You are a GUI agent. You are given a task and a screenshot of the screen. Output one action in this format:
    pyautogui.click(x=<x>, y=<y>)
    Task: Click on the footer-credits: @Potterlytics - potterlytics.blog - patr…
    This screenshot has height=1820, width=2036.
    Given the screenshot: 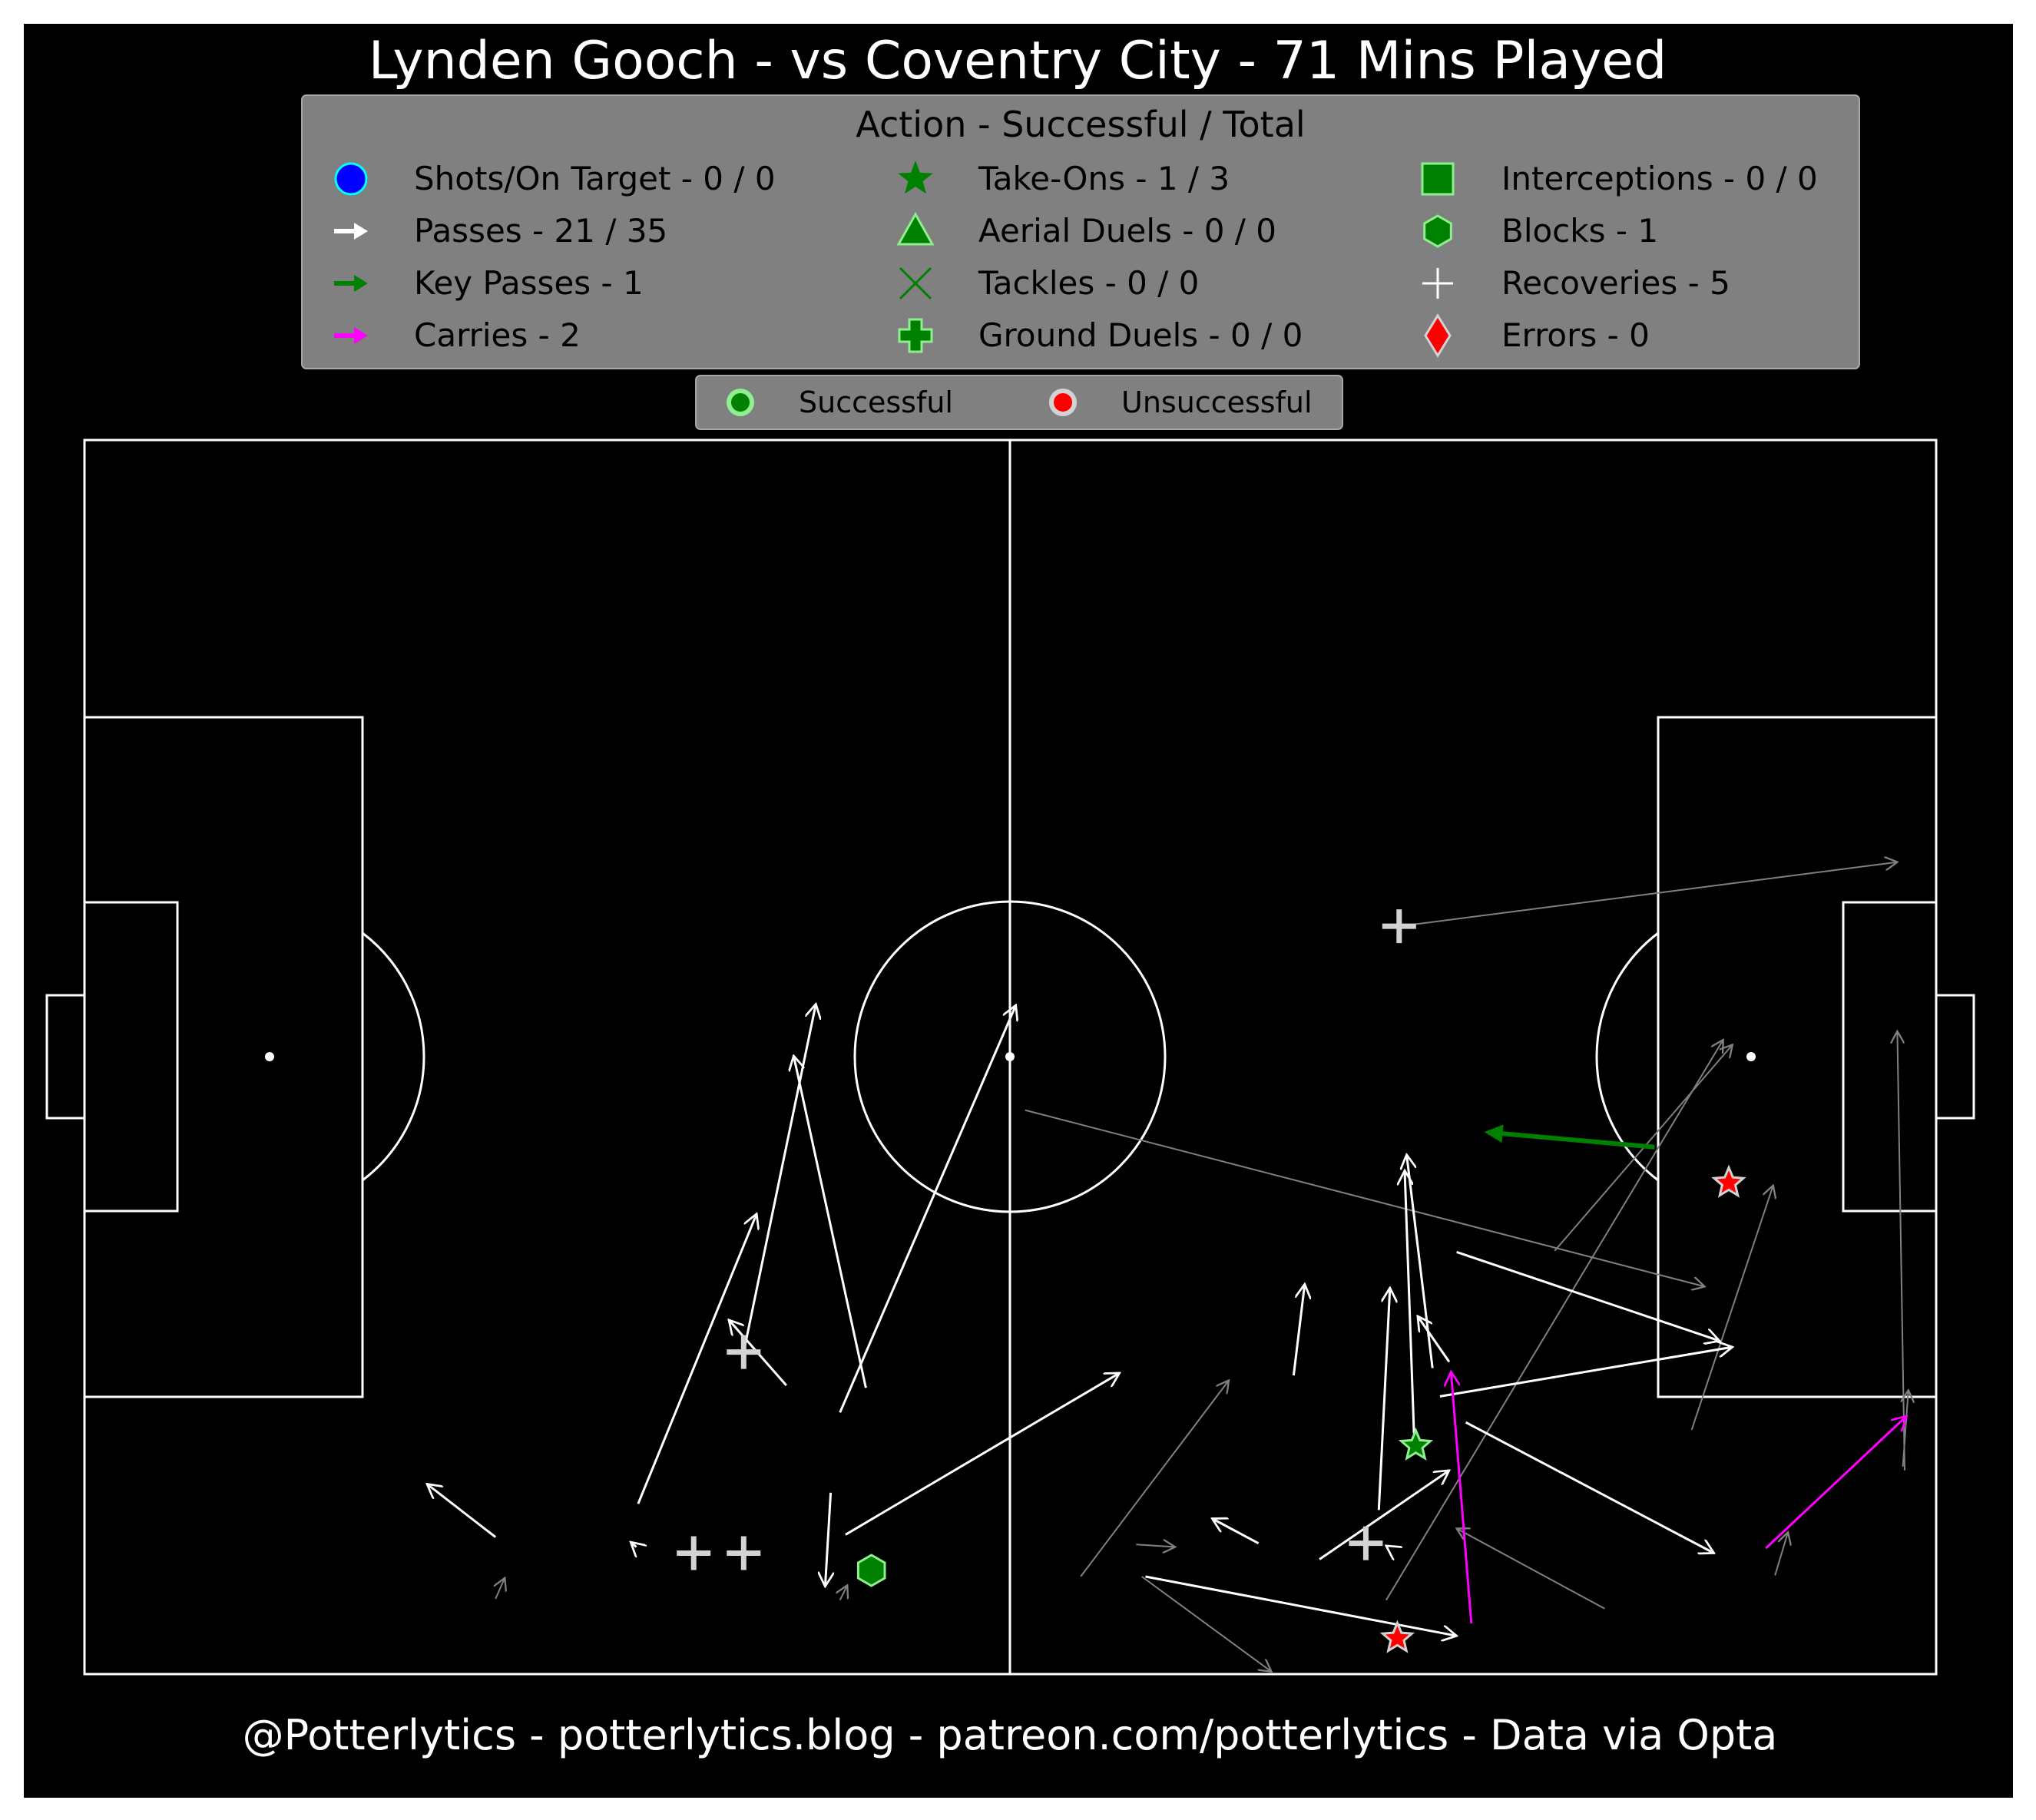 What is the action you would take?
    pyautogui.click(x=1010, y=1735)
    